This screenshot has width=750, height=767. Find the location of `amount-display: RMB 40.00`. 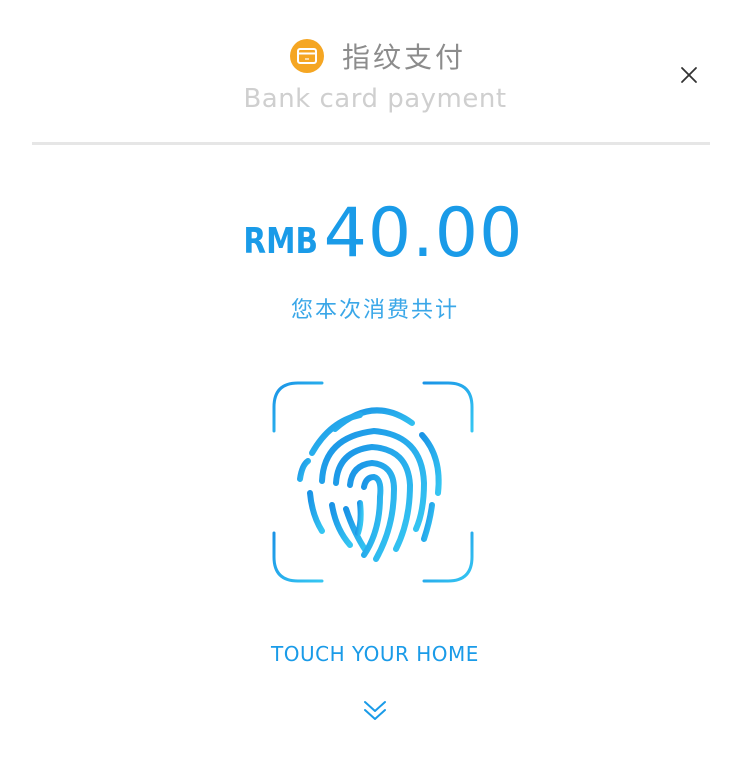

amount-display: RMB 40.00 is located at coordinates (375, 228).